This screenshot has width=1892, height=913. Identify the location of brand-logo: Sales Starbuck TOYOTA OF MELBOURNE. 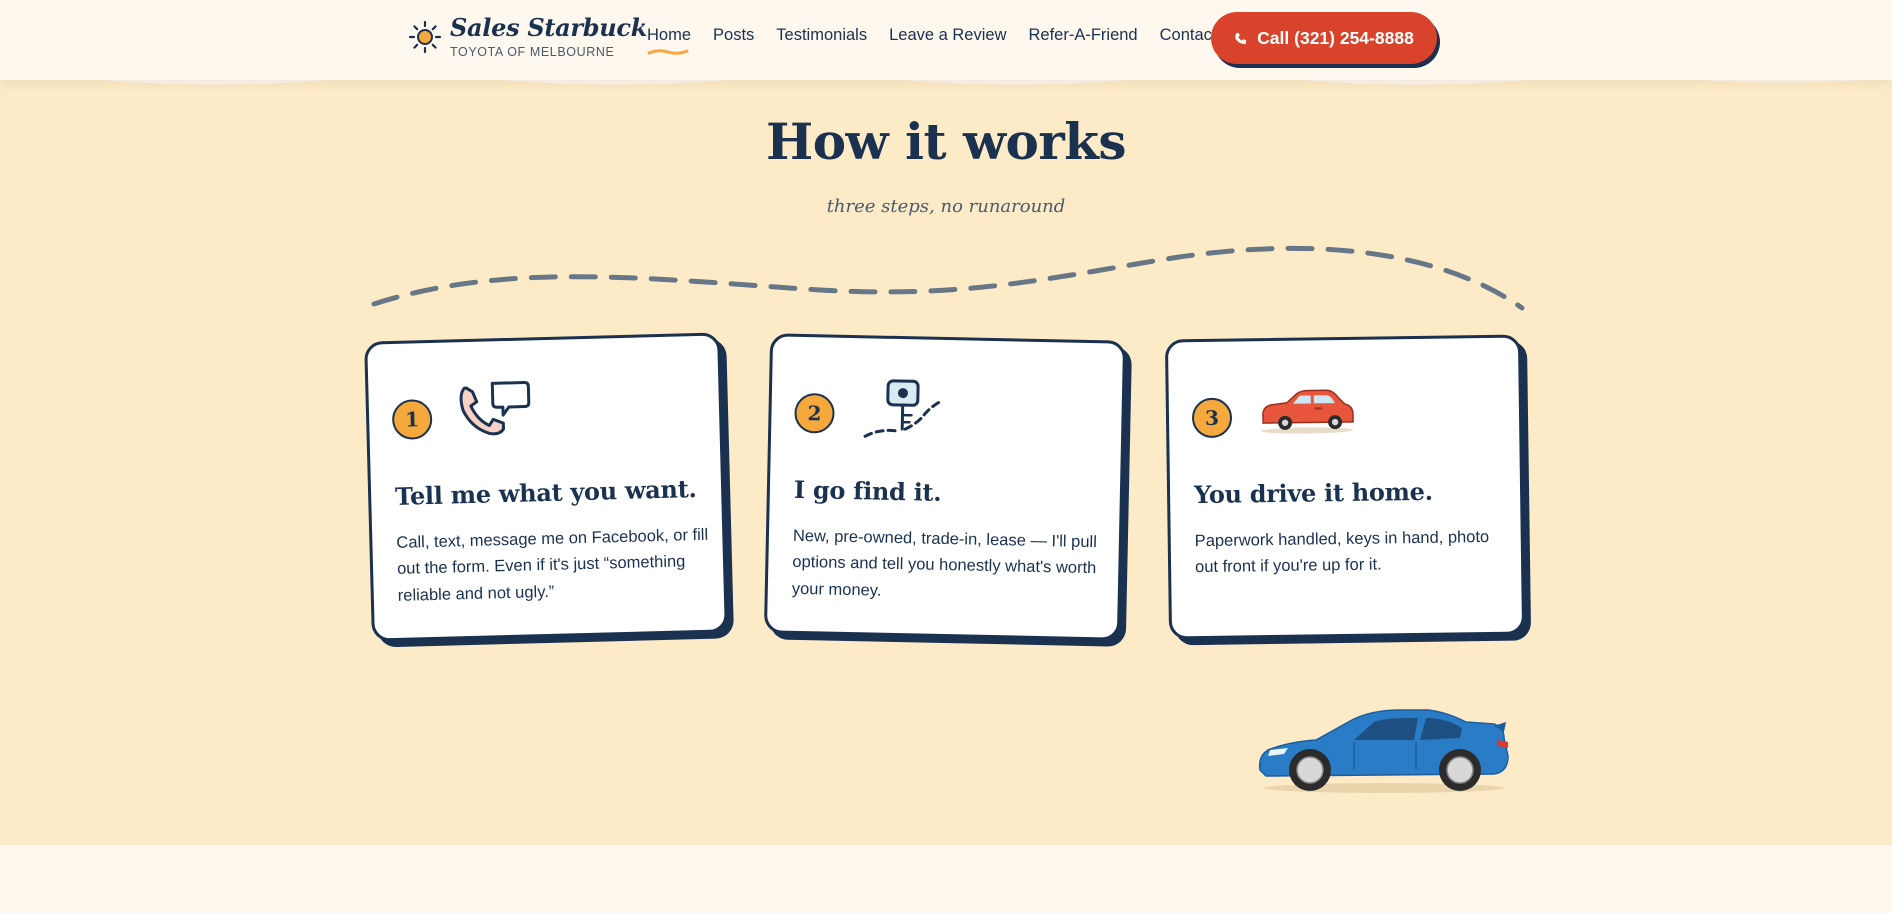
(527, 37).